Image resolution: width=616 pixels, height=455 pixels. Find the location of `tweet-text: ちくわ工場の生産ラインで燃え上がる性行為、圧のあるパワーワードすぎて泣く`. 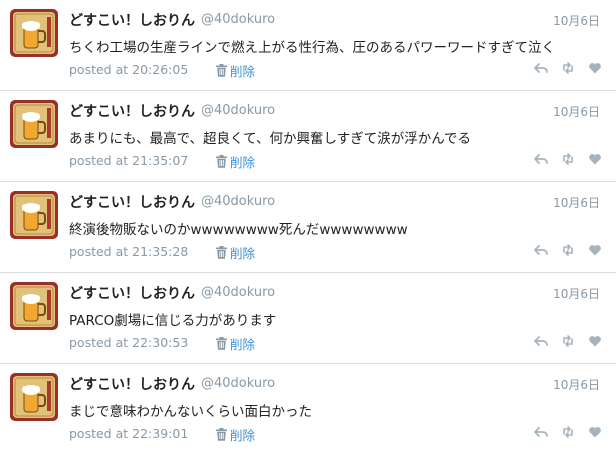

tweet-text: ちくわ工場の生産ラインで燃え上がる性行為、圧のあるパワーワードすぎて泣く is located at coordinates (312, 48).